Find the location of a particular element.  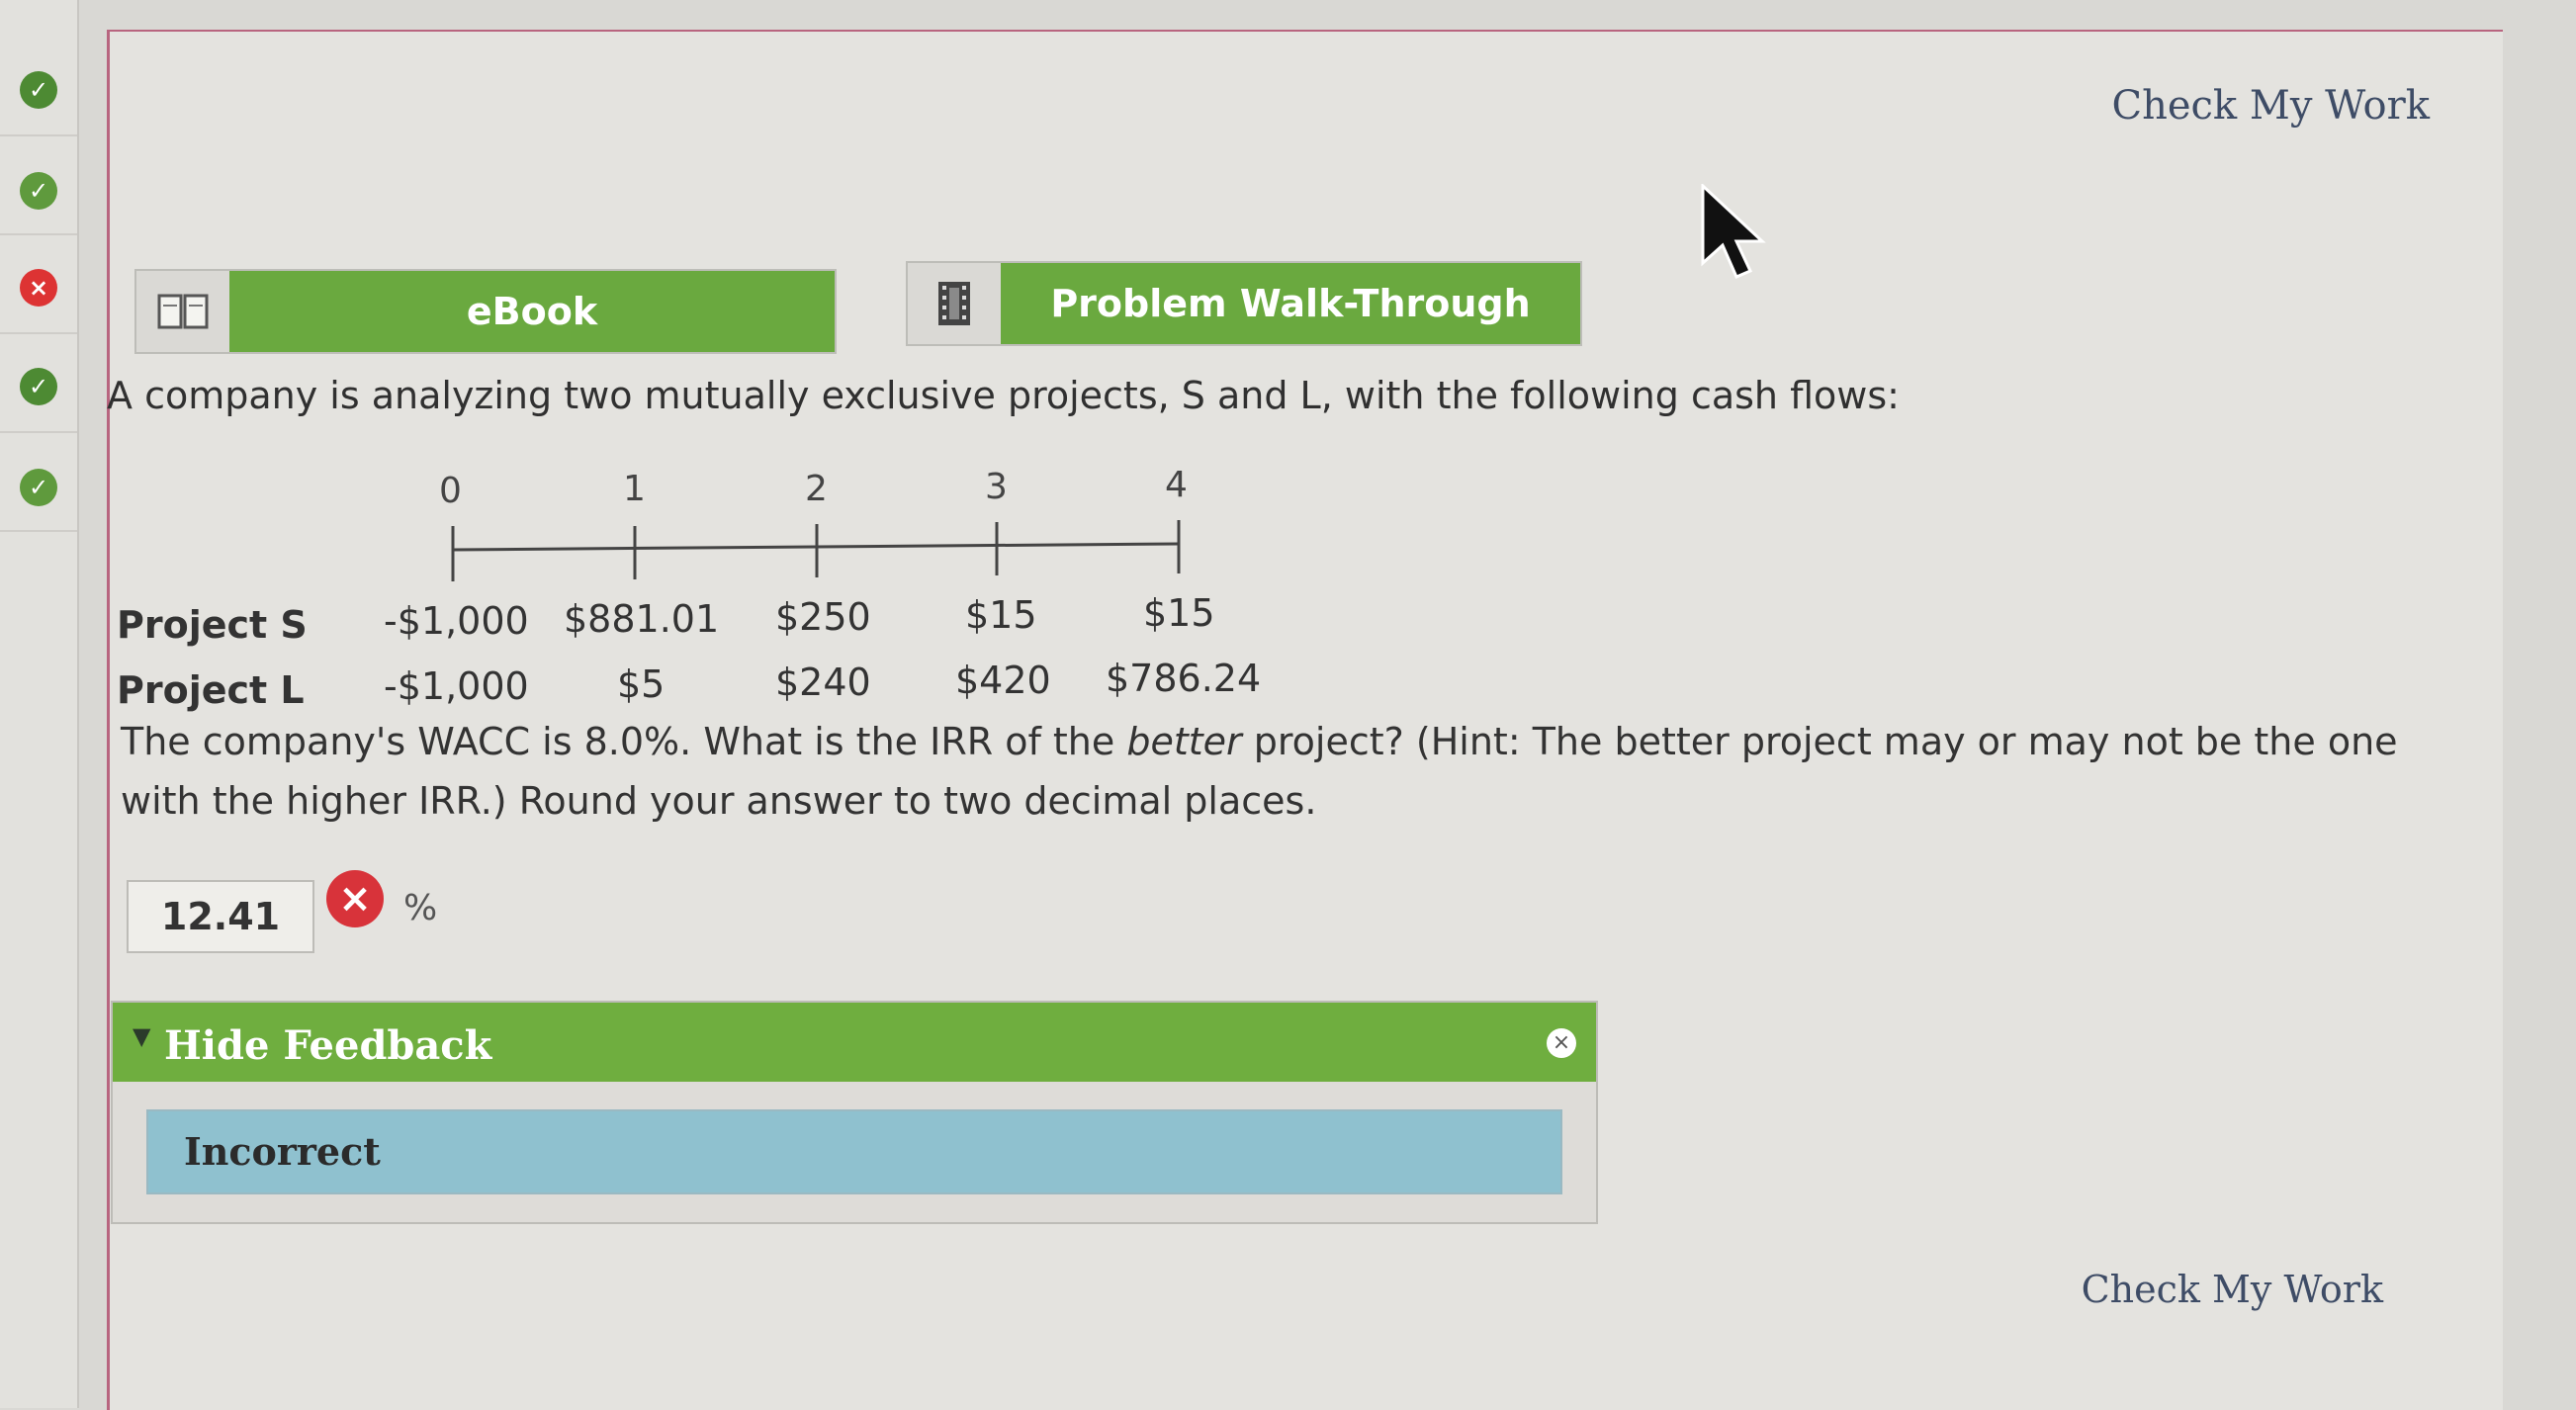

question-nav-item-5: ✓ is located at coordinates (38, 483).